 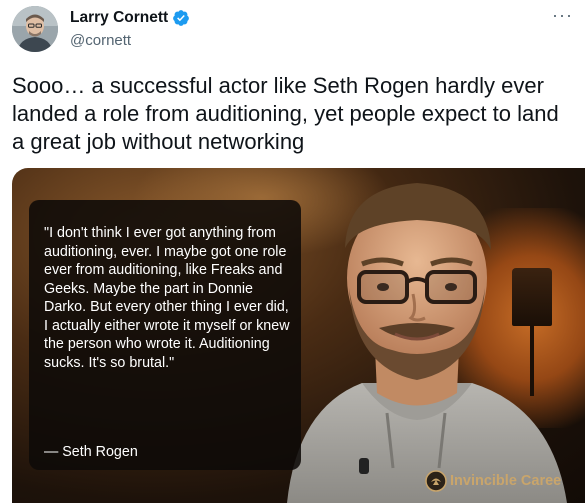 What do you see at coordinates (436, 481) in the screenshot?
I see `invincible-career-logo-icon` at bounding box center [436, 481].